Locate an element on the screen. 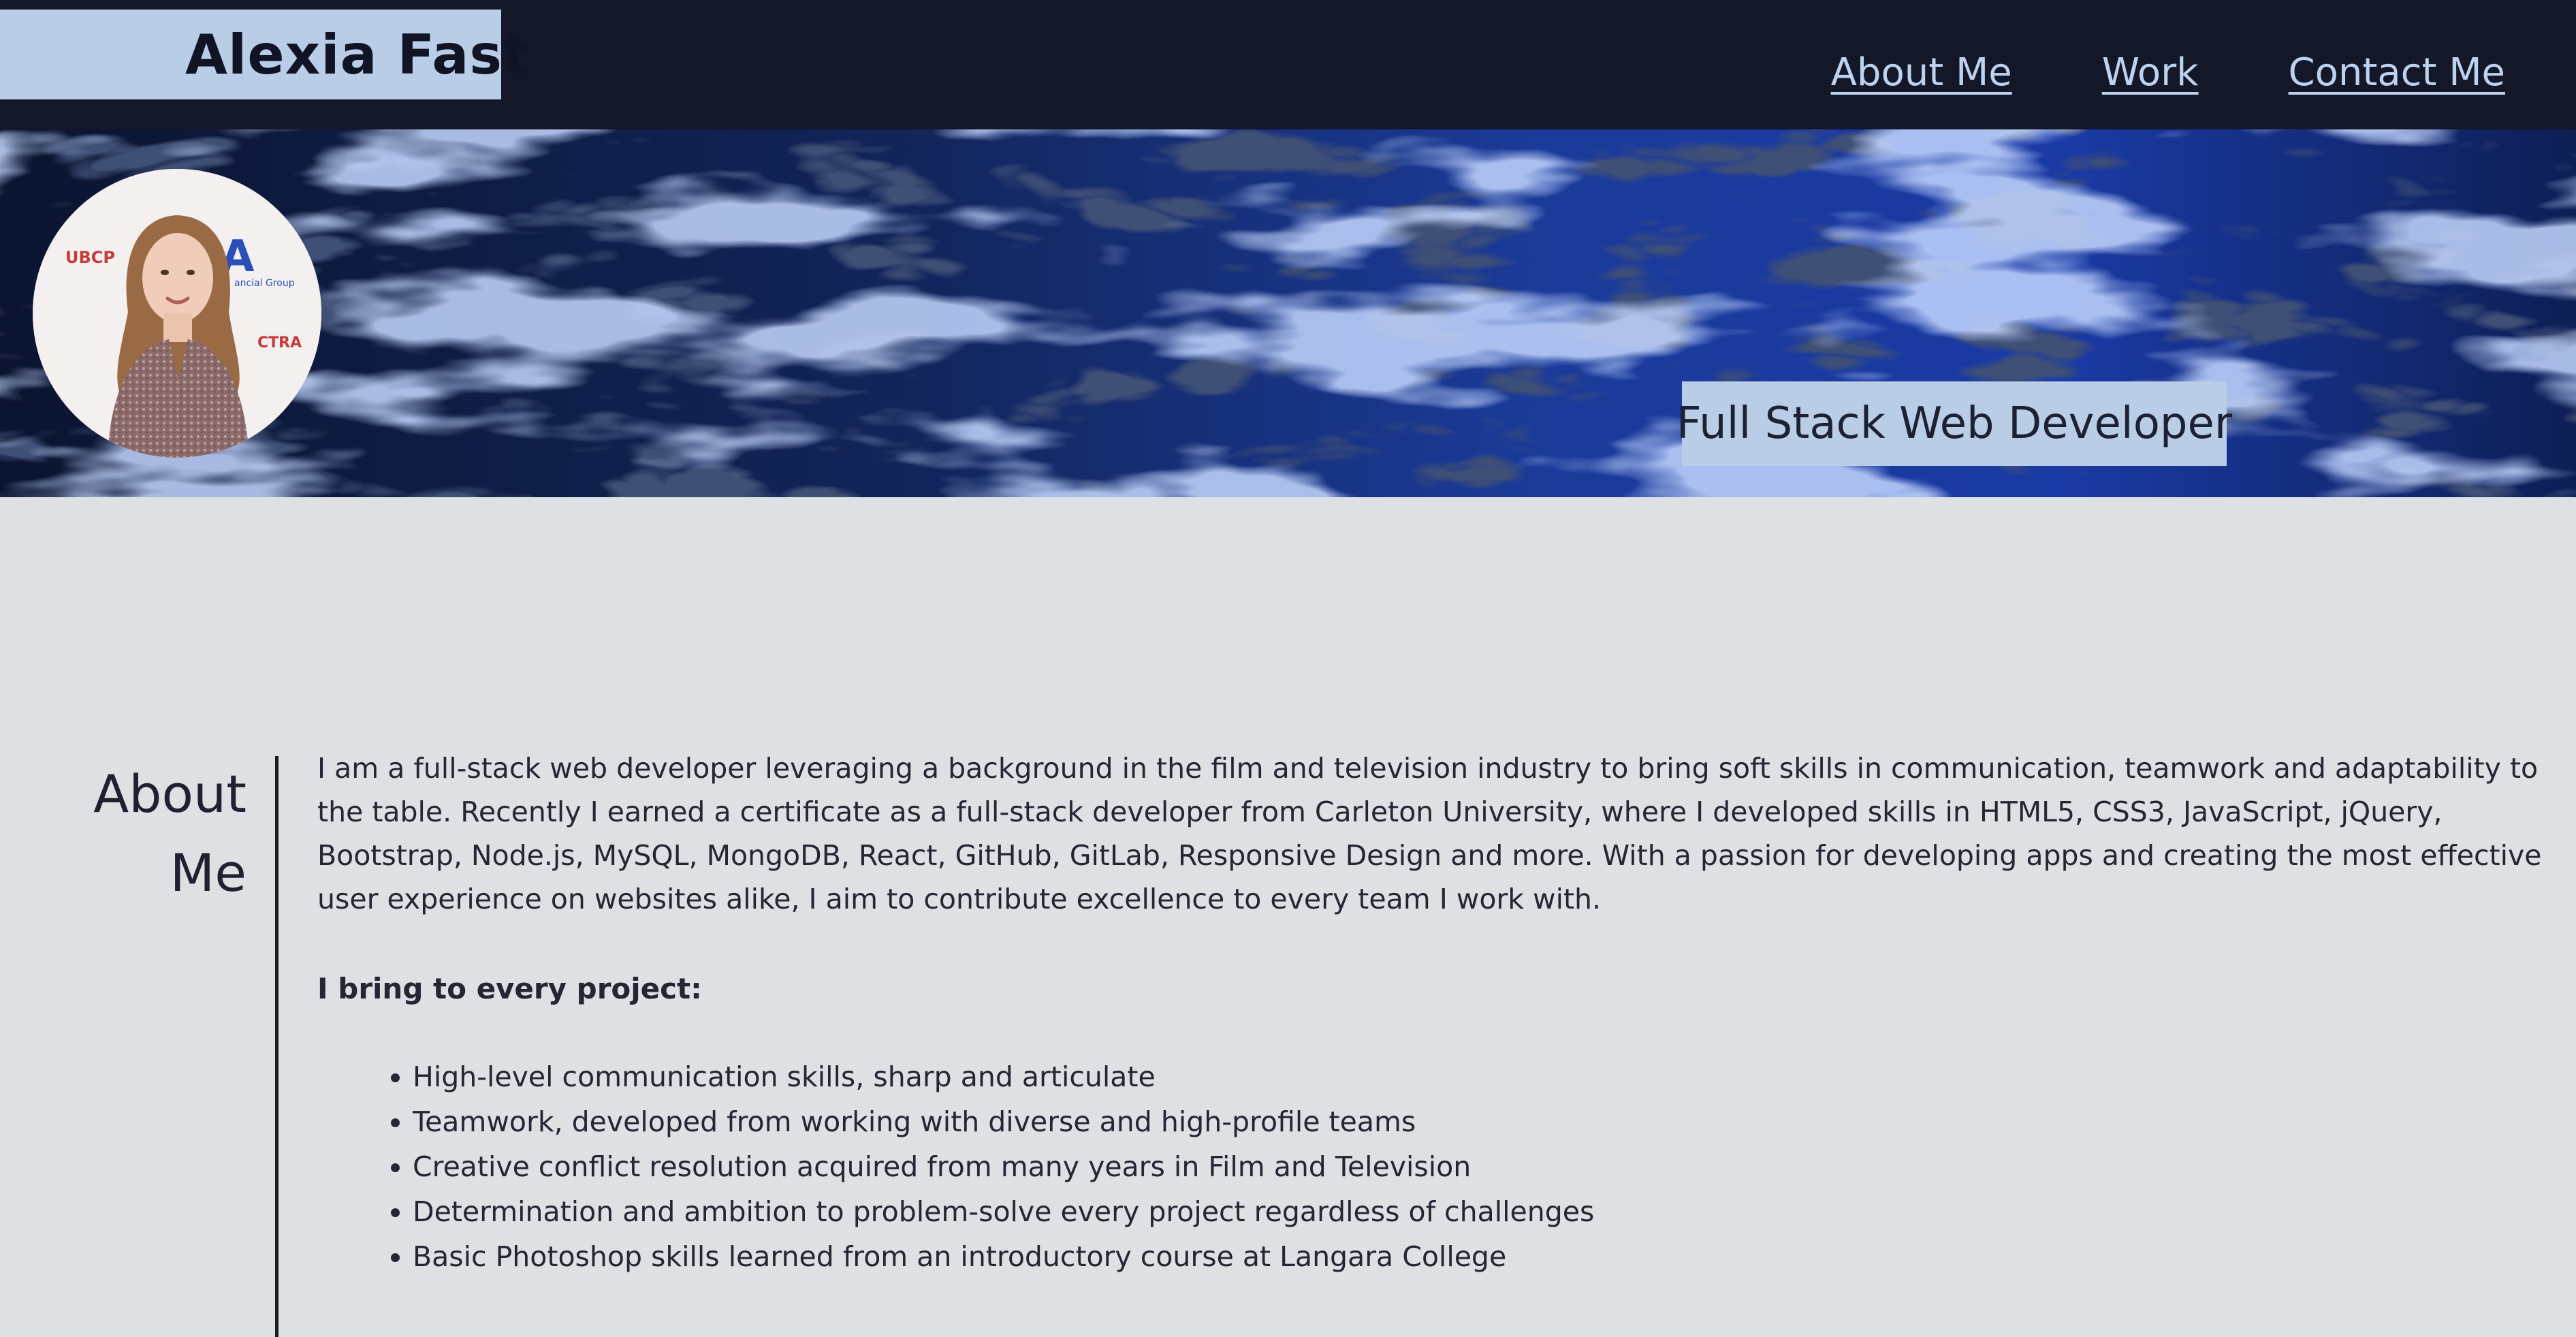  profile-avatar: UBCP A ancial Group CTRA is located at coordinates (177, 313).